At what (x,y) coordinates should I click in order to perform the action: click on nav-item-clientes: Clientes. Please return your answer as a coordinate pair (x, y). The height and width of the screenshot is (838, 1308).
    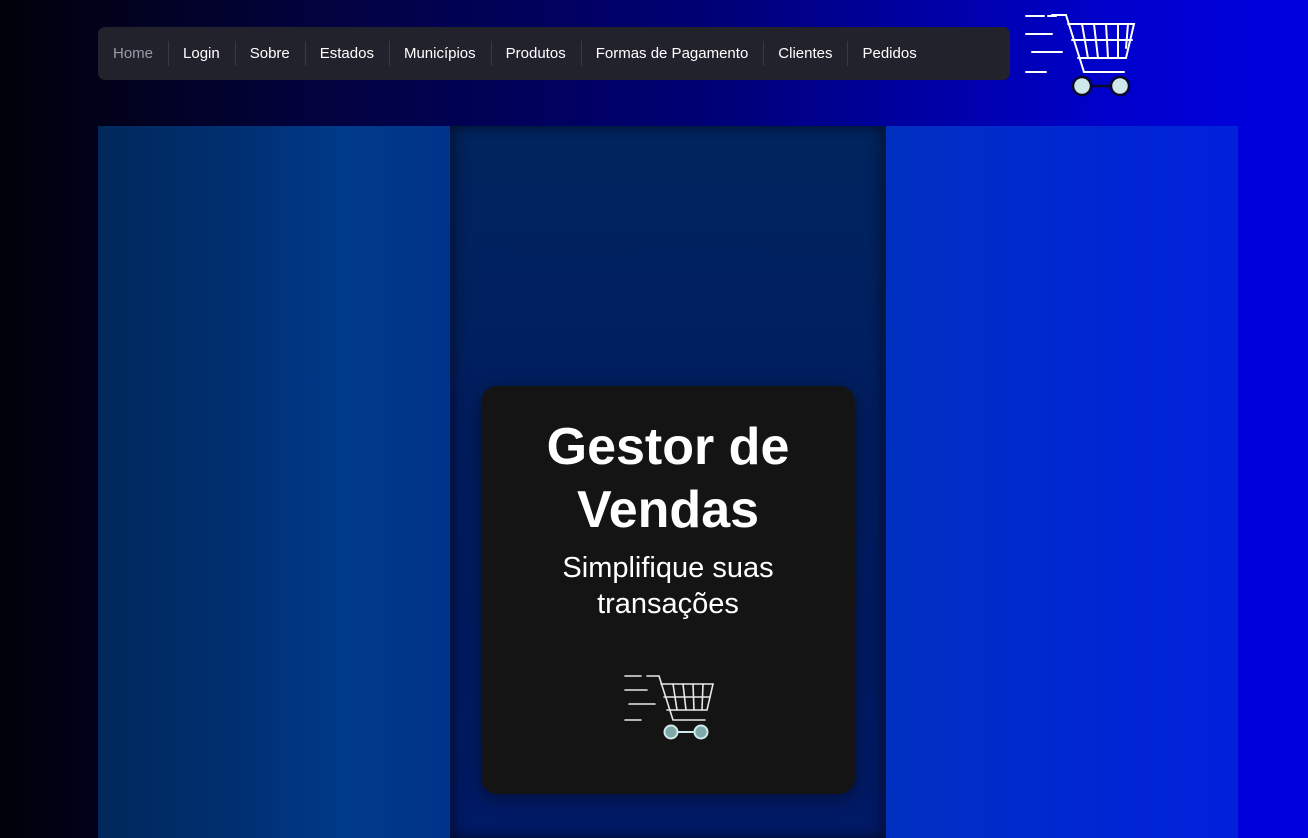
    Looking at the image, I should click on (805, 53).